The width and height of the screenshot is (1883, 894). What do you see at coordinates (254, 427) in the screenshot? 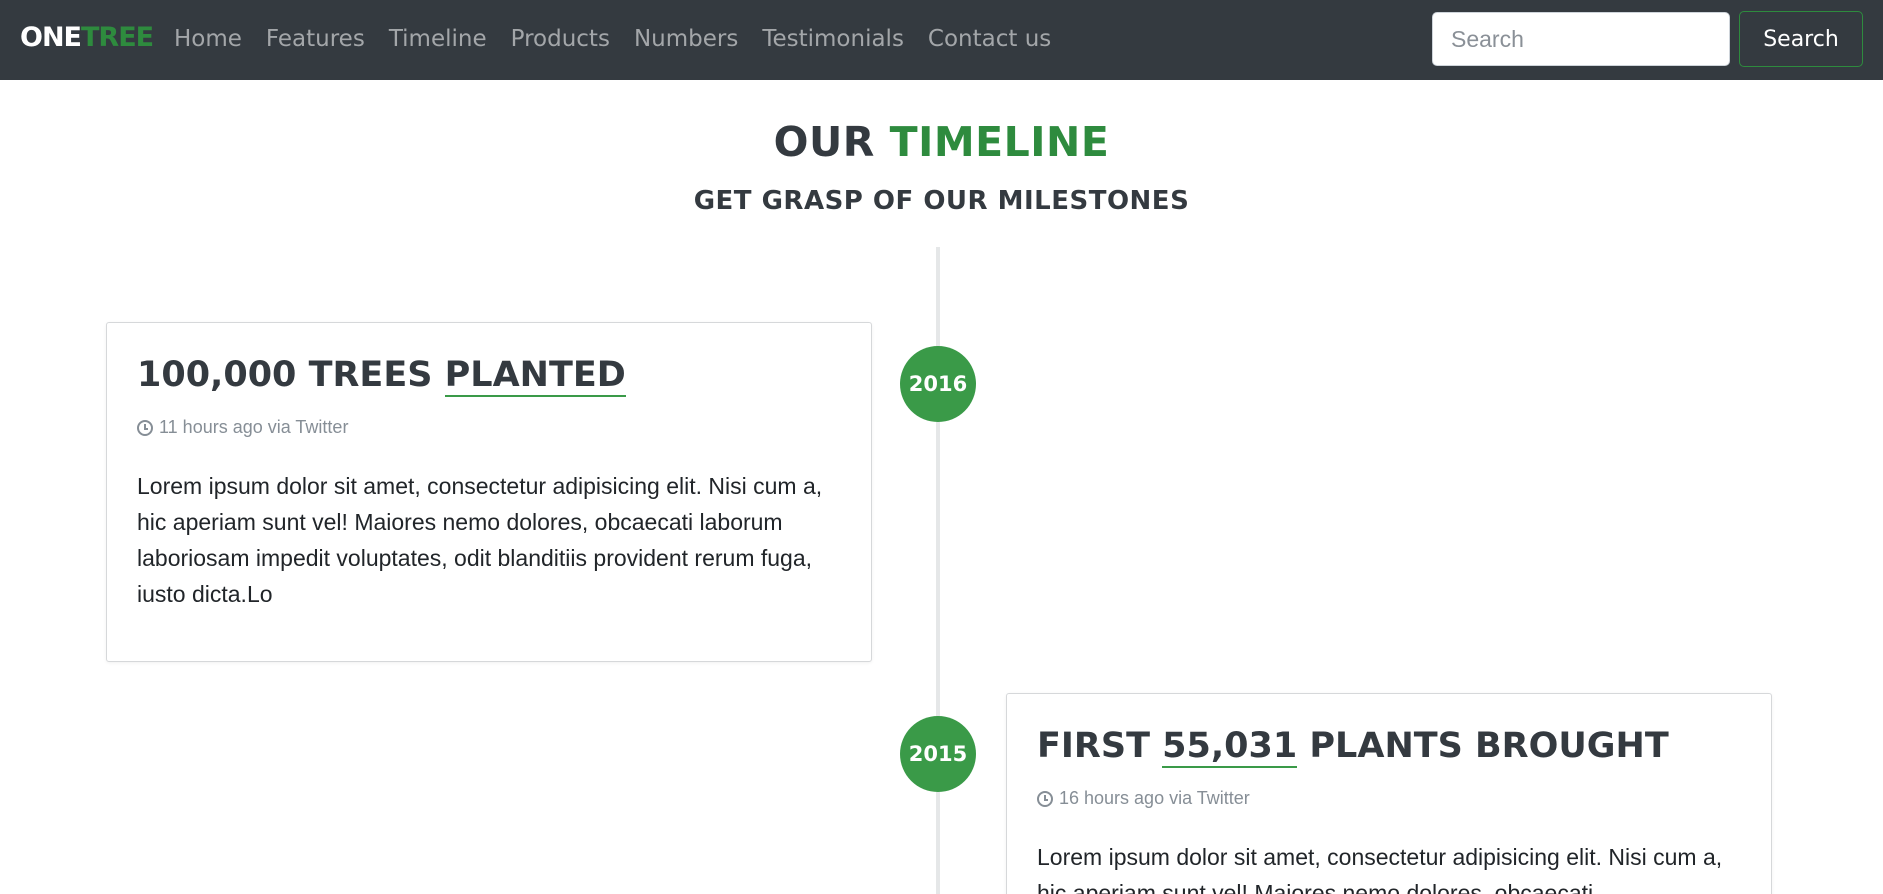
I see `meta-text: 11 hours ago via Twitter` at bounding box center [254, 427].